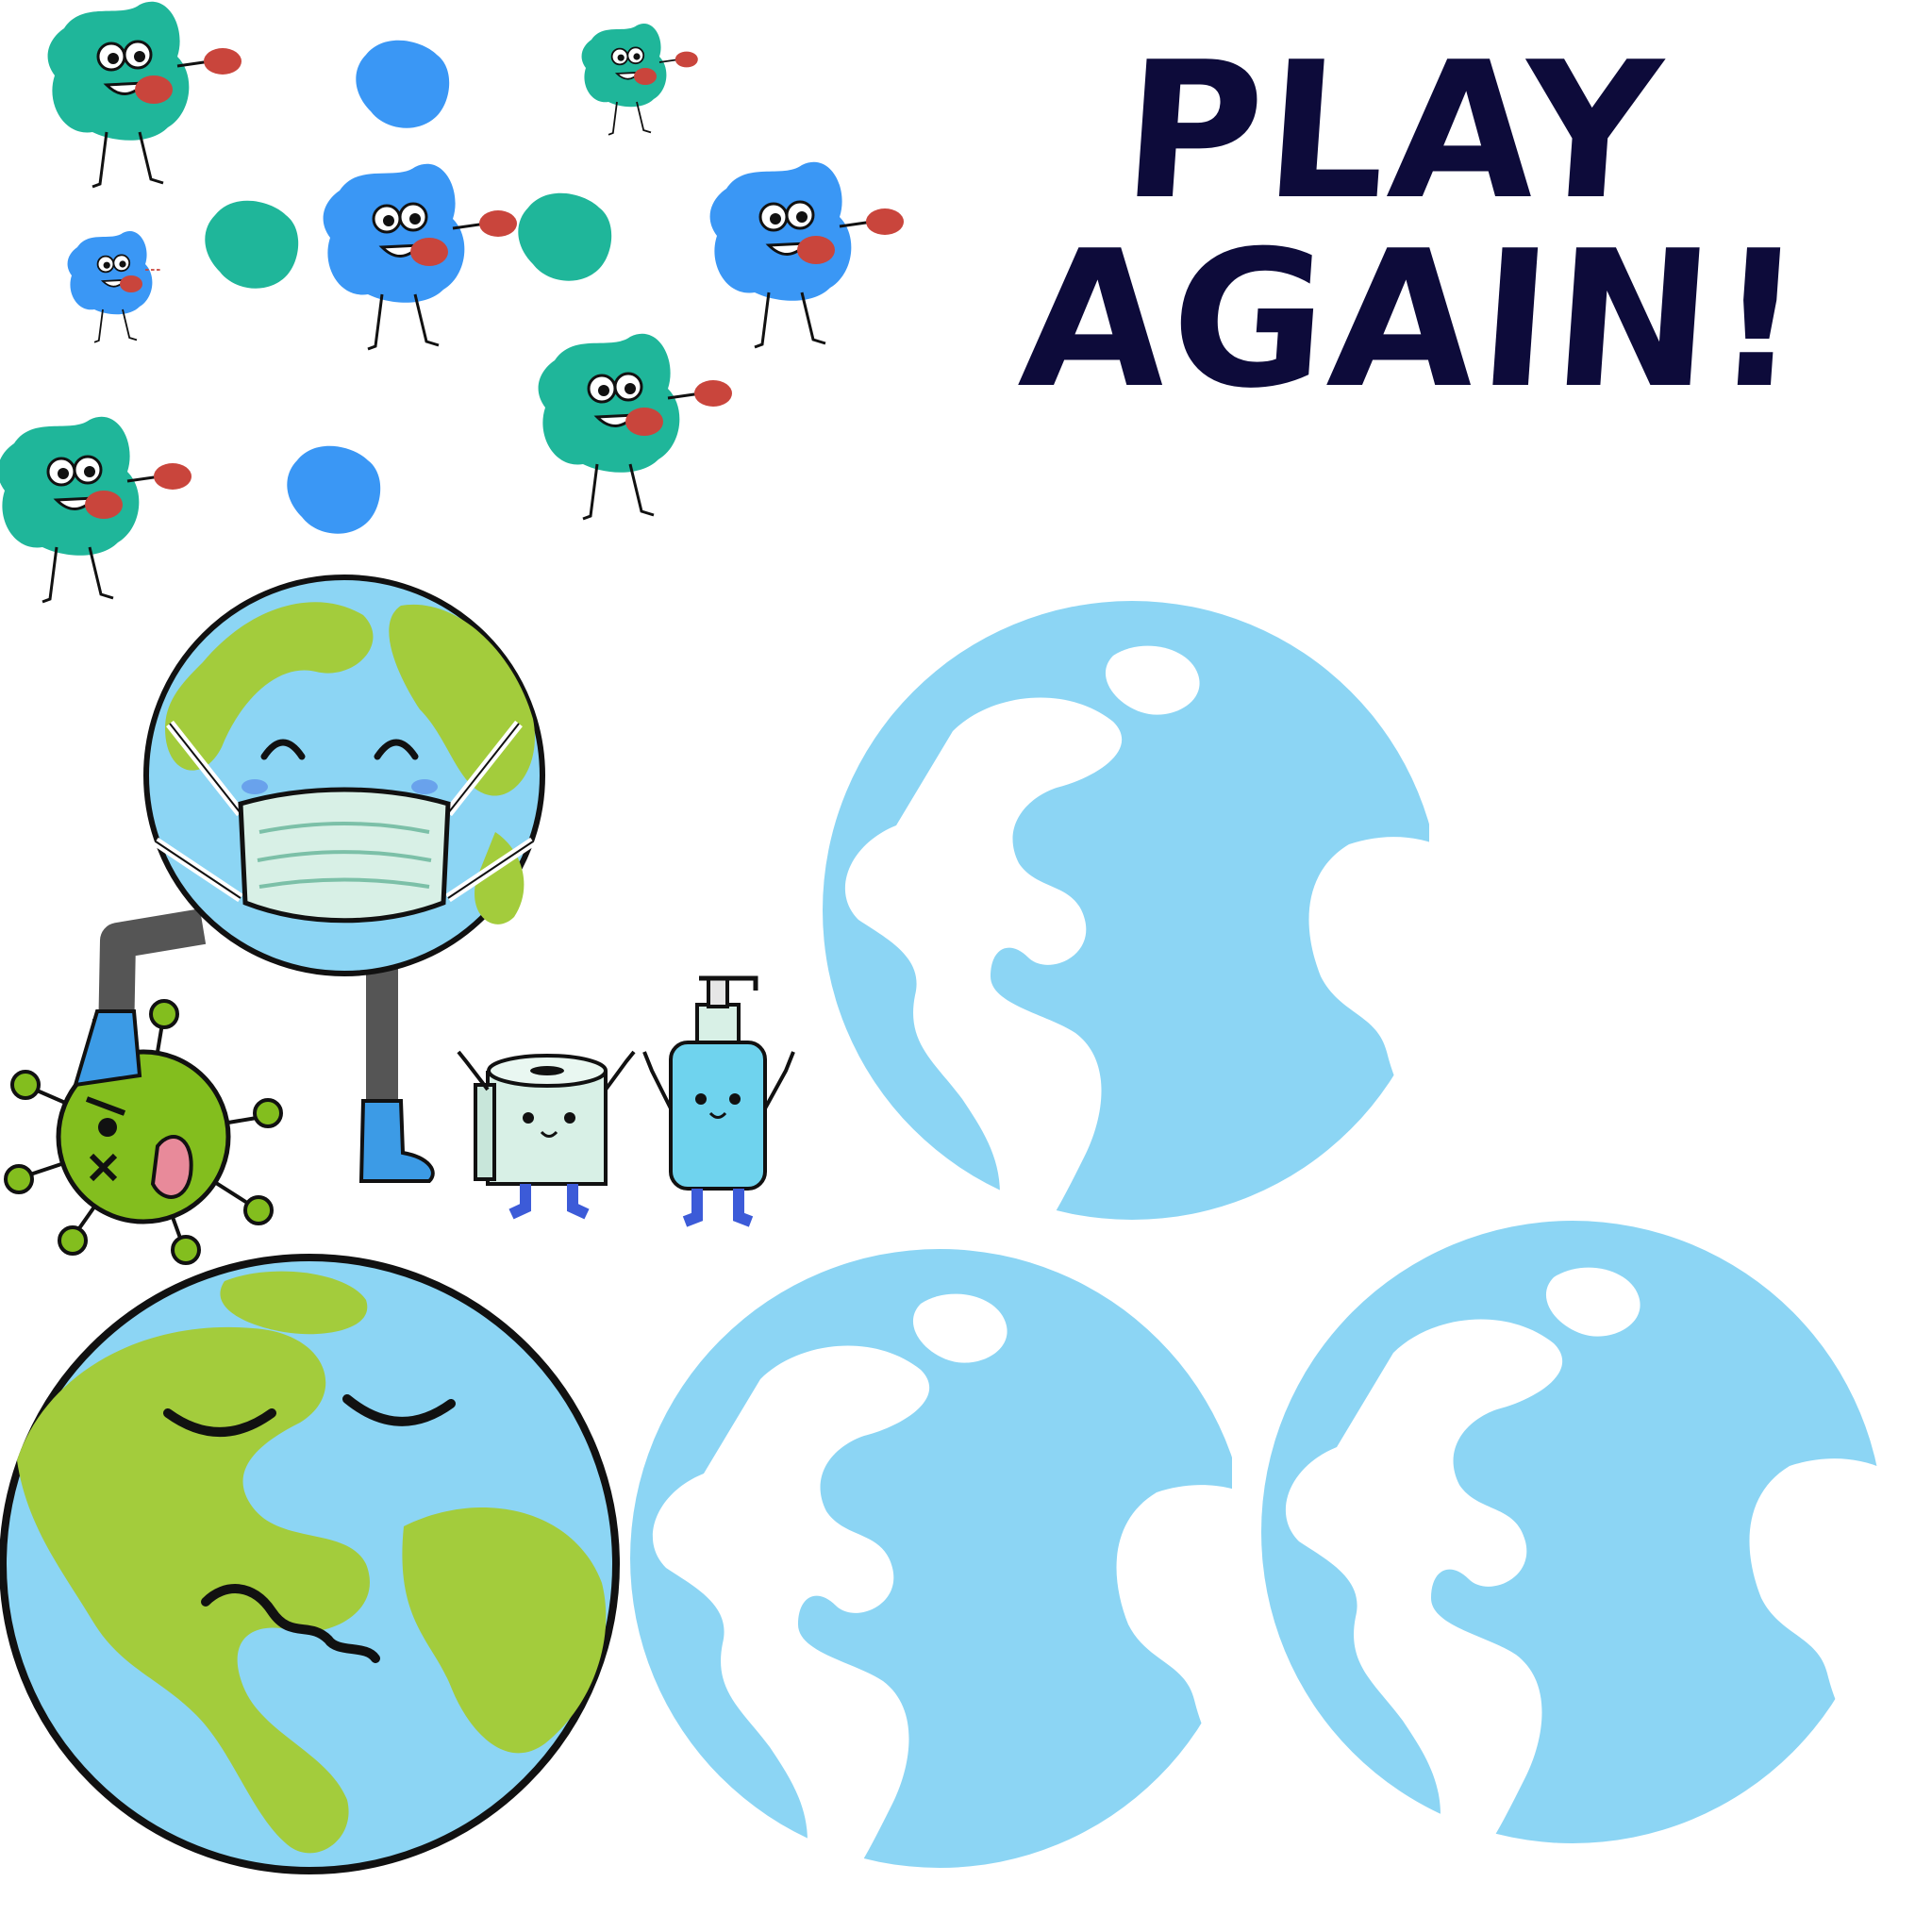  Describe the element at coordinates (1413, 320) in the screenshot. I see `play-again-line-2: AGAIN!` at that location.